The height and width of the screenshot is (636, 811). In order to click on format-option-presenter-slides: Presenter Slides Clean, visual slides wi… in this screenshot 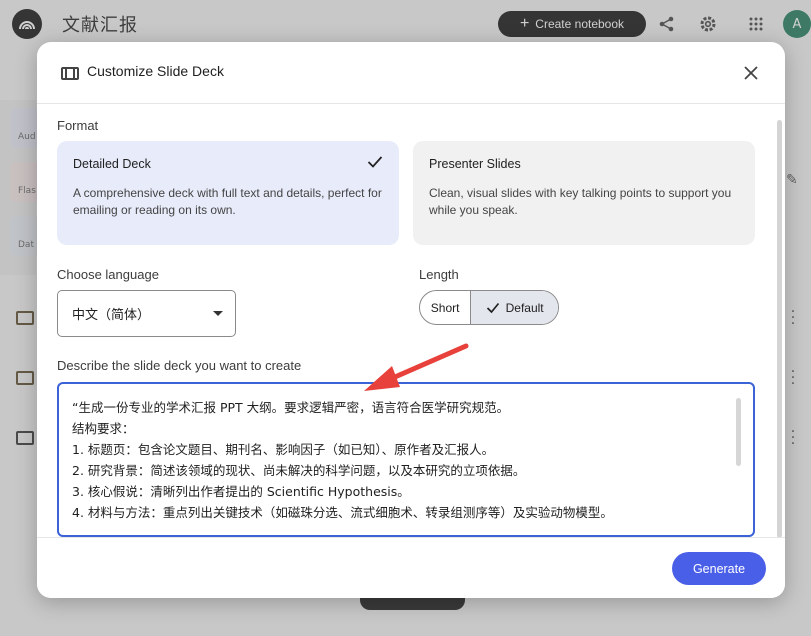, I will do `click(584, 193)`.